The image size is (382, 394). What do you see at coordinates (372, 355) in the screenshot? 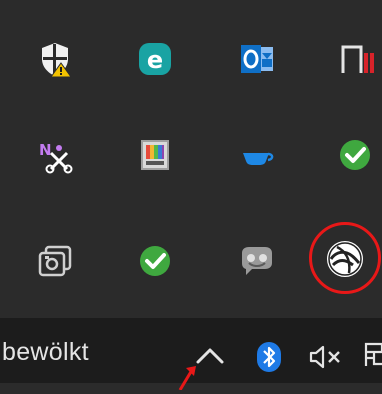
I see `ime-icon` at bounding box center [372, 355].